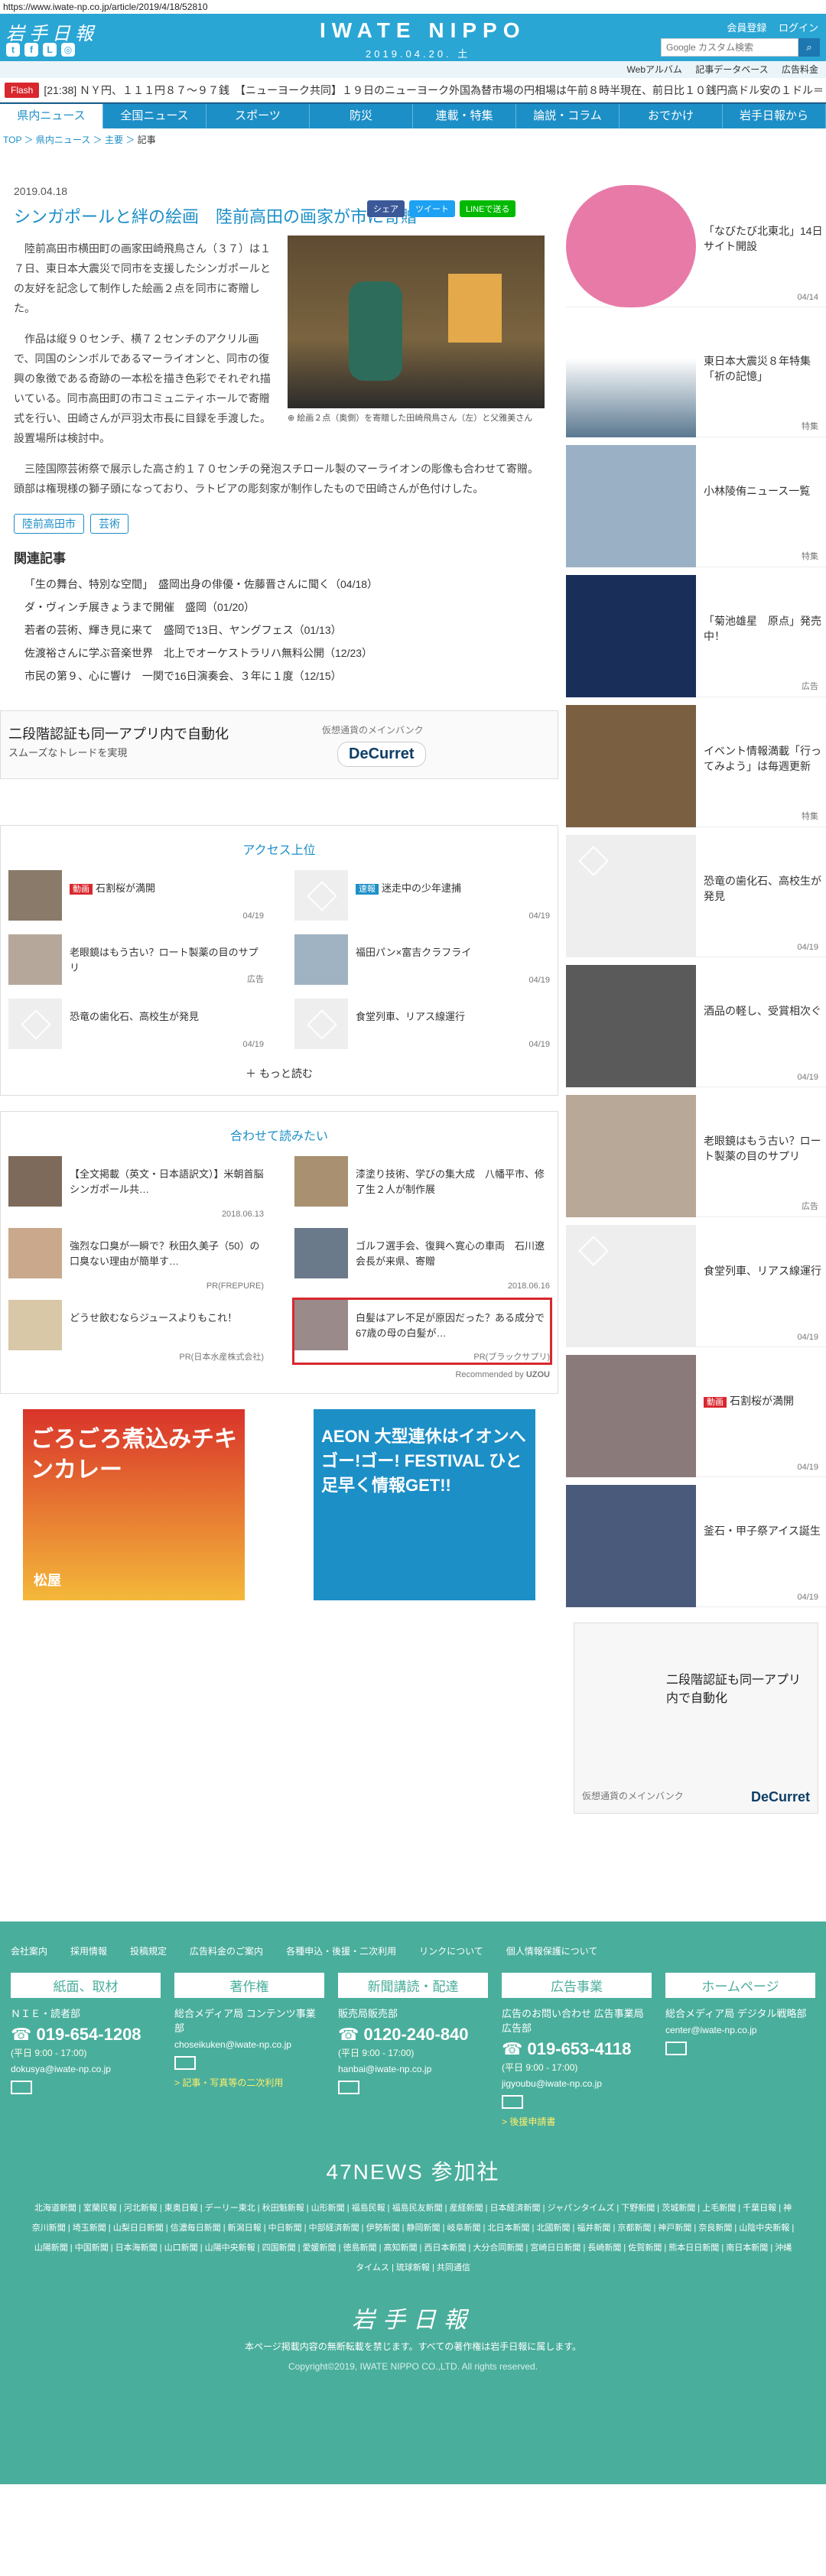  Describe the element at coordinates (800, 69) in the screenshot. I see `sublink-adrates: 広告料金` at that location.